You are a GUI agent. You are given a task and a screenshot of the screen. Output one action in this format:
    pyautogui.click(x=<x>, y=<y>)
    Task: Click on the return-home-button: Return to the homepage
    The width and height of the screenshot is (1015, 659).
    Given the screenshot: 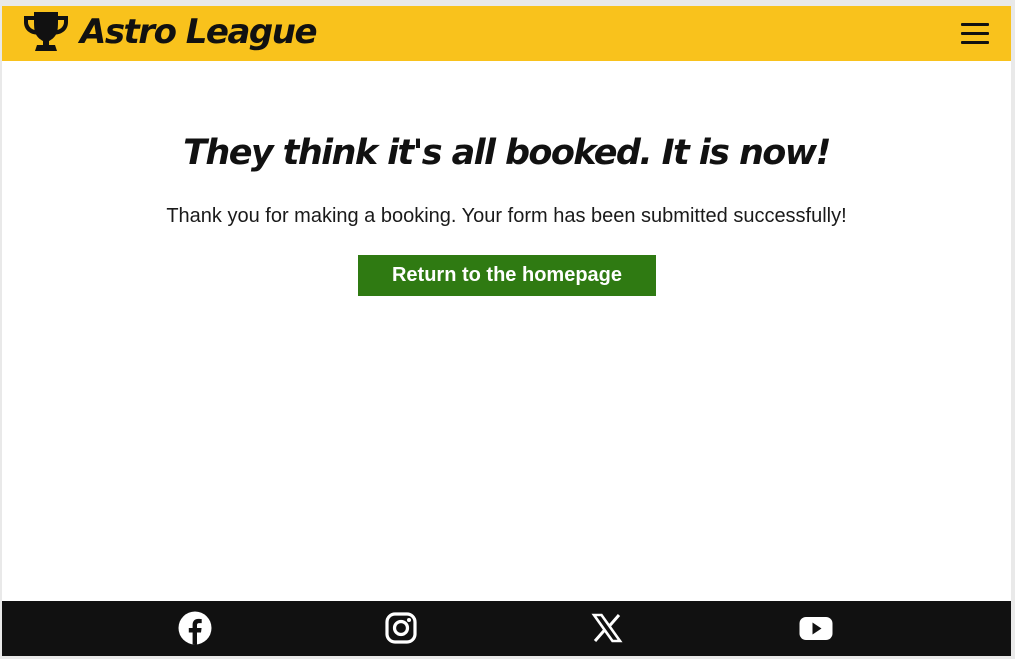 What is the action you would take?
    pyautogui.click(x=507, y=275)
    